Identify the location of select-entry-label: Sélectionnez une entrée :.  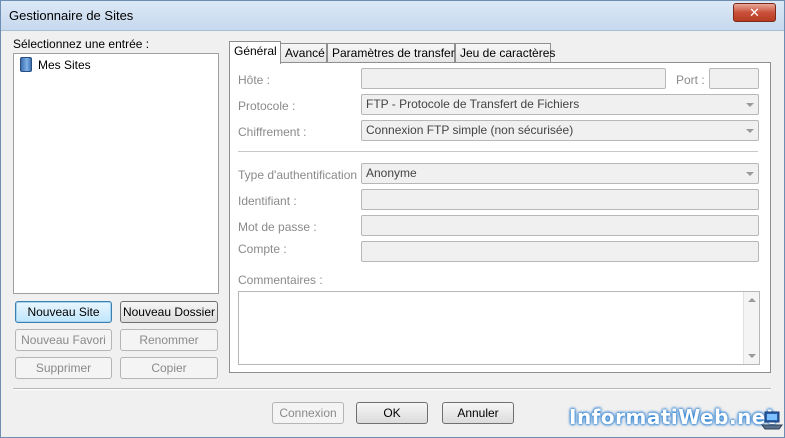
(81, 44).